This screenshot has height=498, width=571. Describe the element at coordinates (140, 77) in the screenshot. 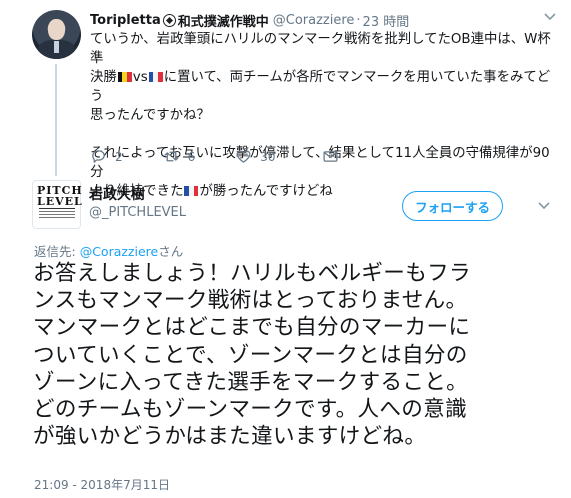

I see `parent-text-line2b: vs` at that location.